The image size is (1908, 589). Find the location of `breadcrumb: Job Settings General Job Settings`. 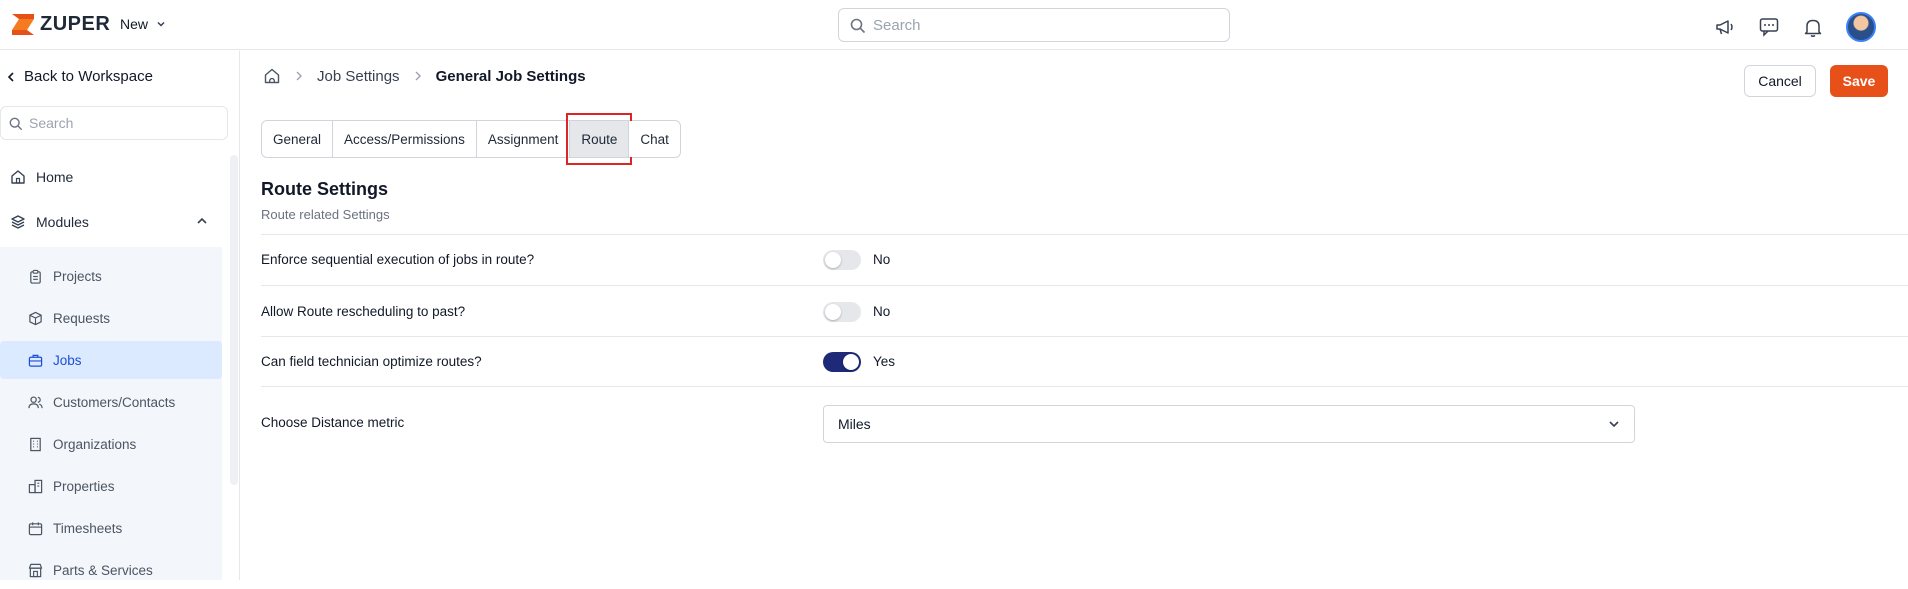

breadcrumb: Job Settings General Job Settings is located at coordinates (424, 76).